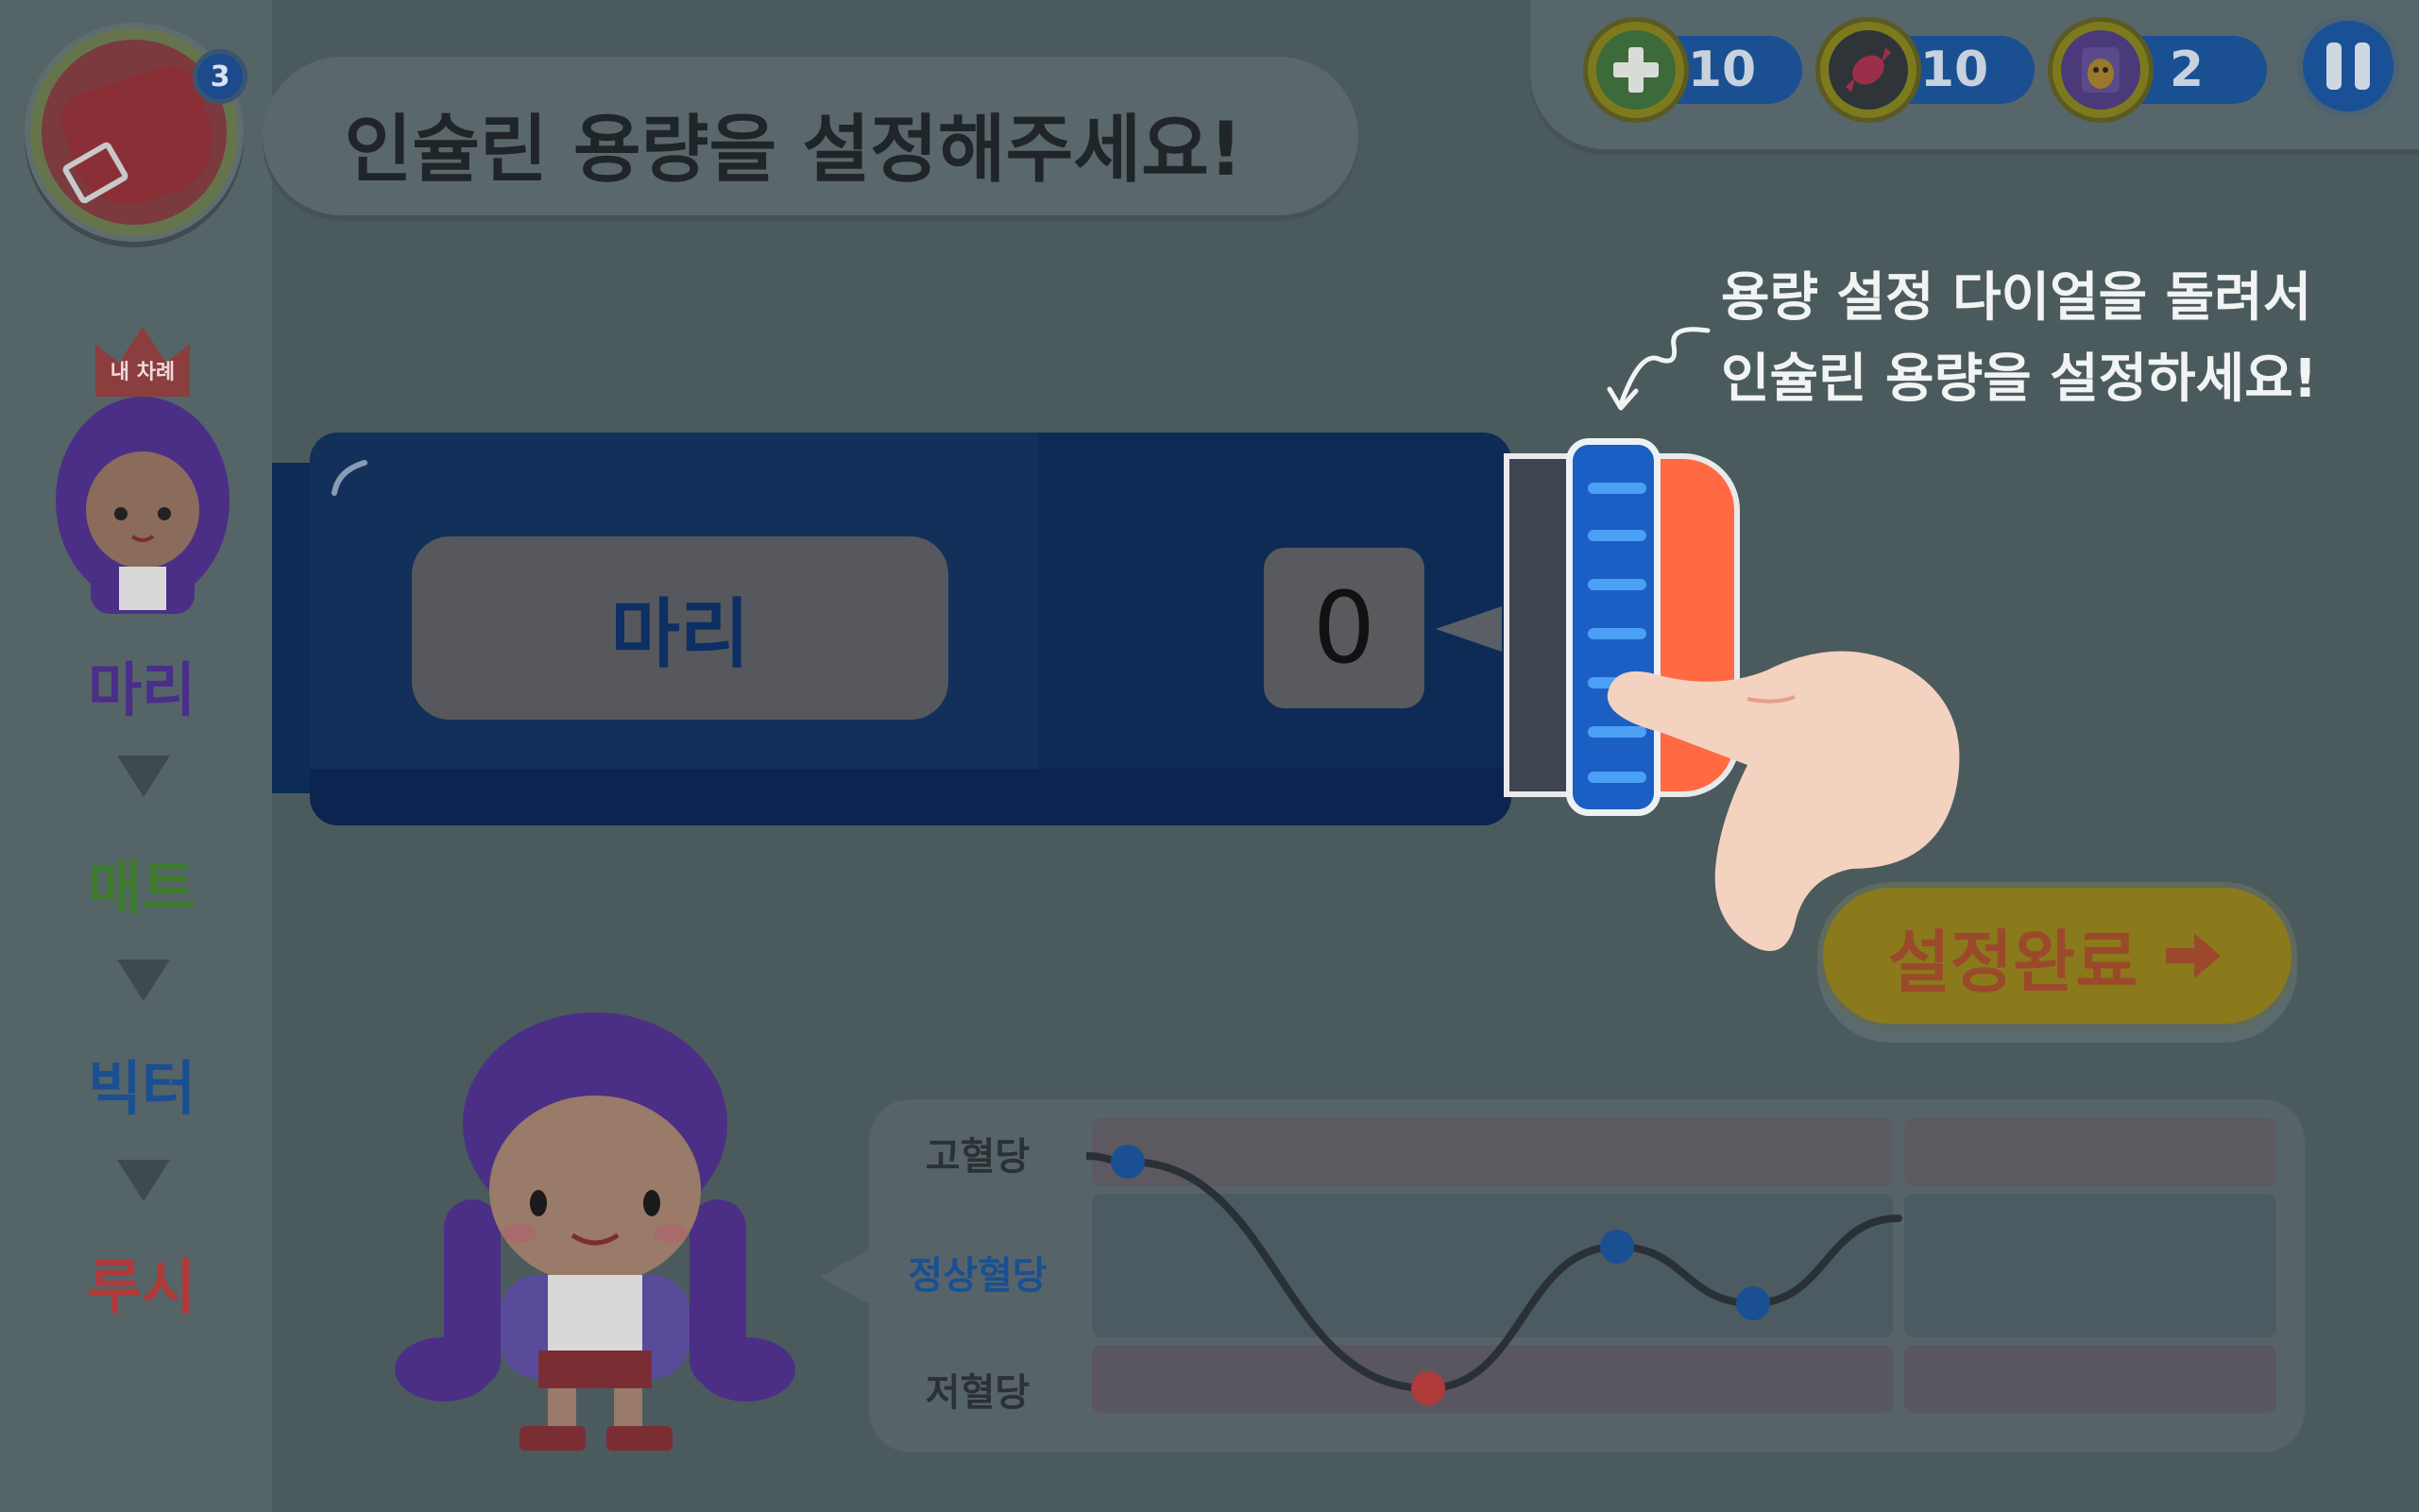 Image resolution: width=2419 pixels, height=1512 pixels. I want to click on low-sugar-label: 저혈당, so click(978, 1393).